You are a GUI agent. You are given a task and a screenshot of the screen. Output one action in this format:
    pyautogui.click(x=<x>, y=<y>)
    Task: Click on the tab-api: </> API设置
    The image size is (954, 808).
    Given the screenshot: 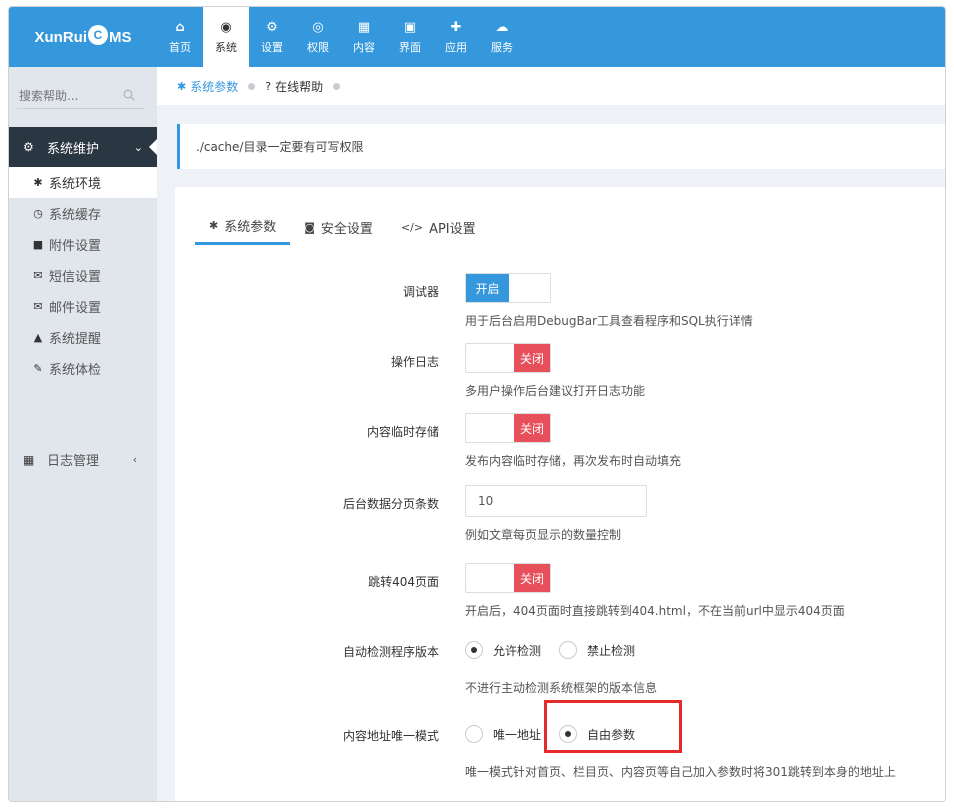 What is the action you would take?
    pyautogui.click(x=438, y=227)
    